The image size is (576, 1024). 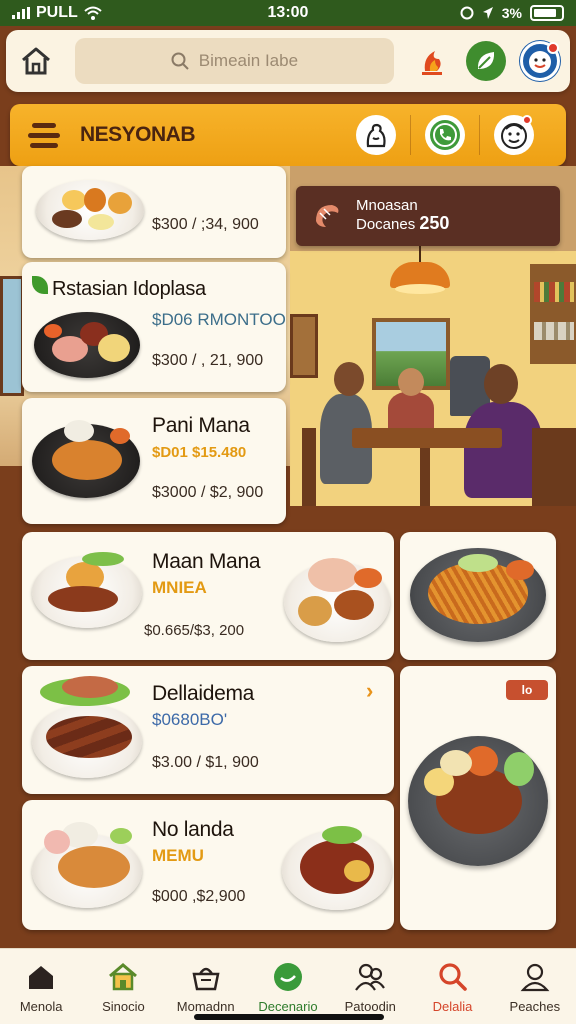 I want to click on location-icon, so click(x=487, y=13).